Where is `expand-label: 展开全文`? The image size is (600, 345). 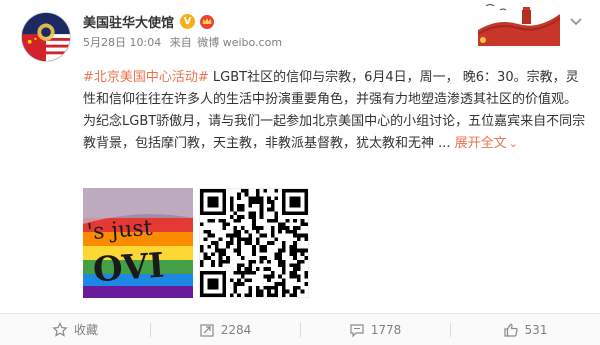
expand-label: 展开全文 is located at coordinates (480, 143).